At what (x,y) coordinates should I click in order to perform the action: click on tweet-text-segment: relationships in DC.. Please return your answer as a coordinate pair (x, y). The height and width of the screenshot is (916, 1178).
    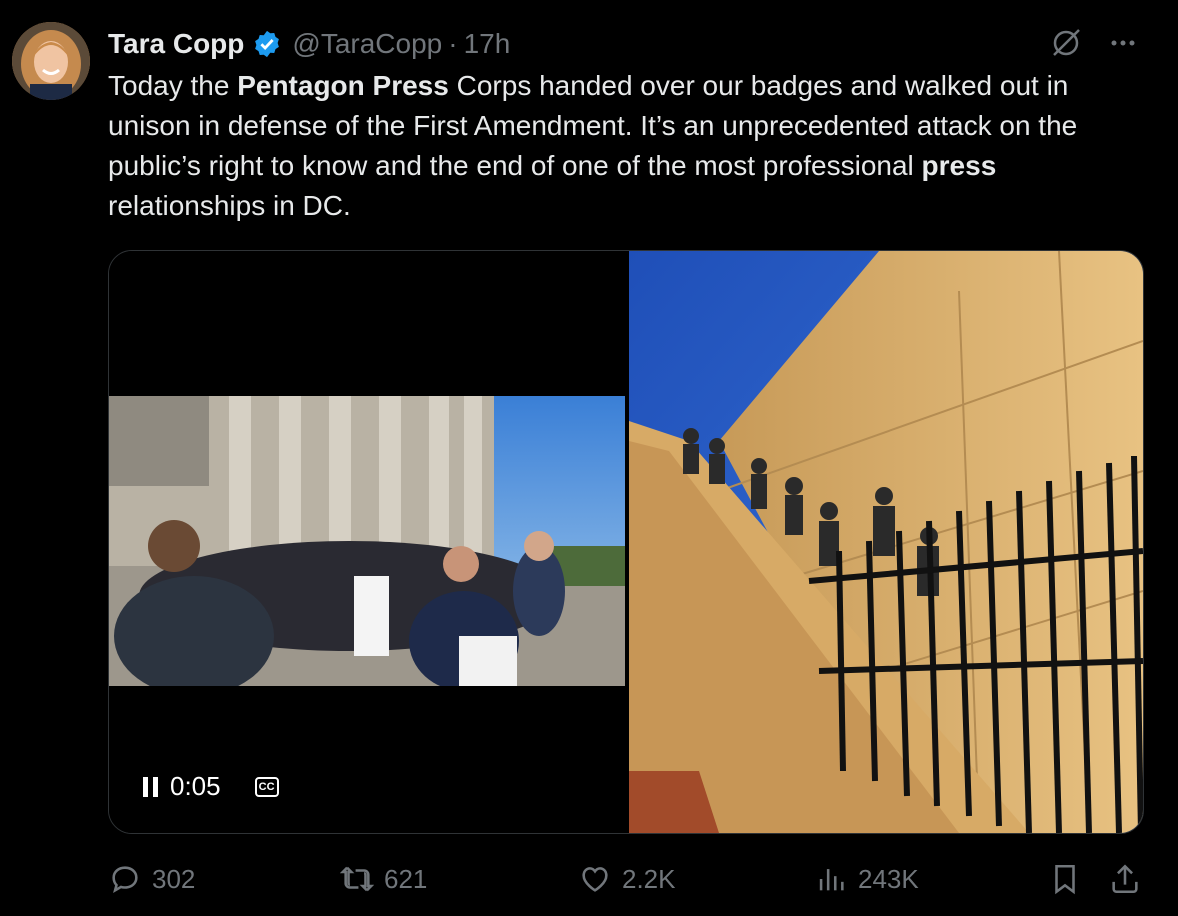
    Looking at the image, I should click on (229, 205).